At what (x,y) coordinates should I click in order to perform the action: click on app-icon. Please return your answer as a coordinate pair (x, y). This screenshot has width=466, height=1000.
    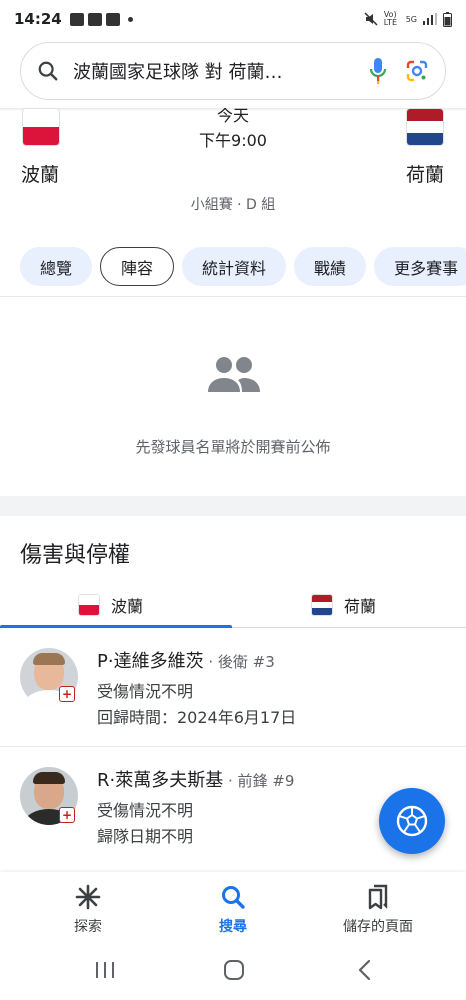
    Looking at the image, I should click on (94, 19).